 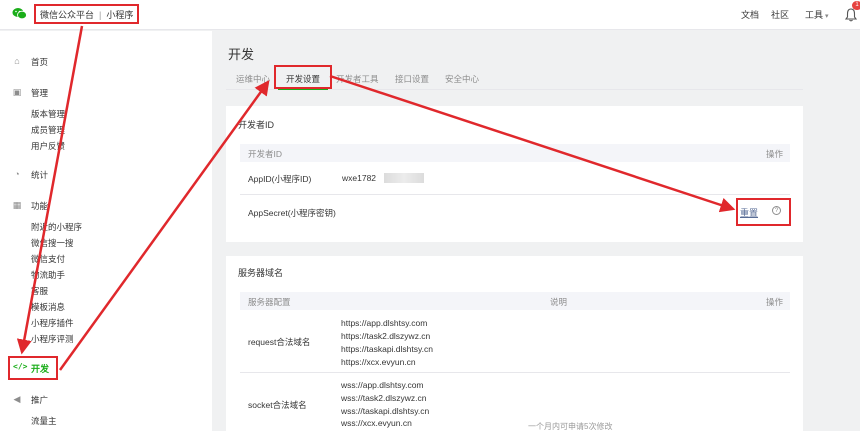 I want to click on socket-domain-item: wss://xcx.evyun.cn, so click(x=376, y=423).